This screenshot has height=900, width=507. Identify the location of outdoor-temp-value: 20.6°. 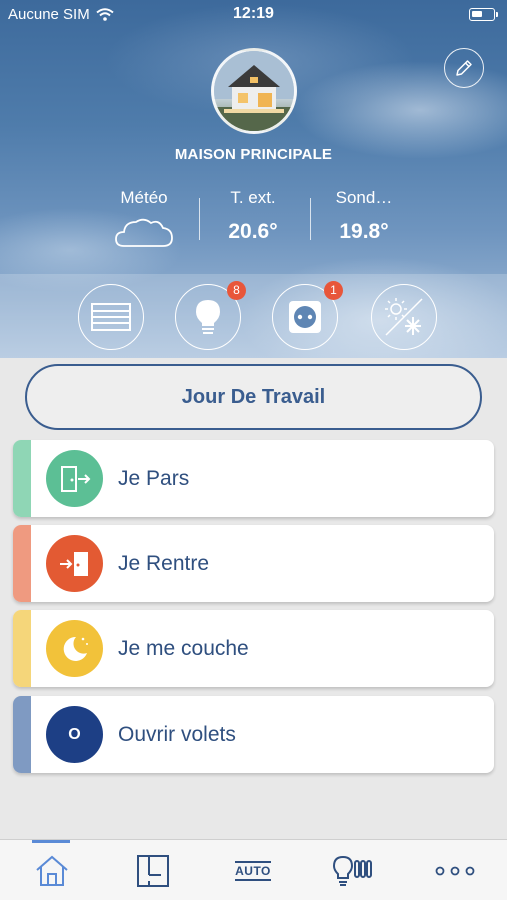
(253, 231).